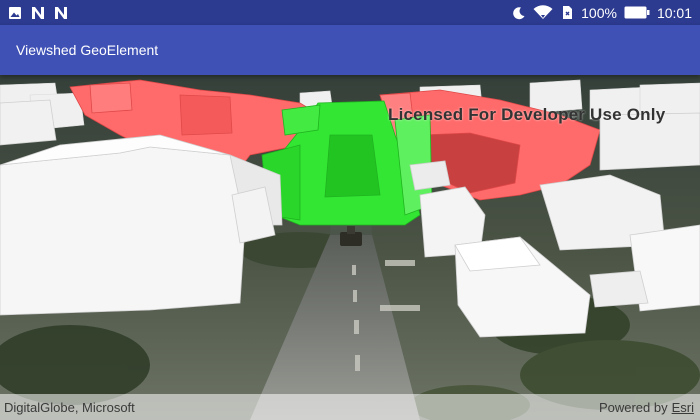  I want to click on powered-by: Powered by Esri, so click(646, 407).